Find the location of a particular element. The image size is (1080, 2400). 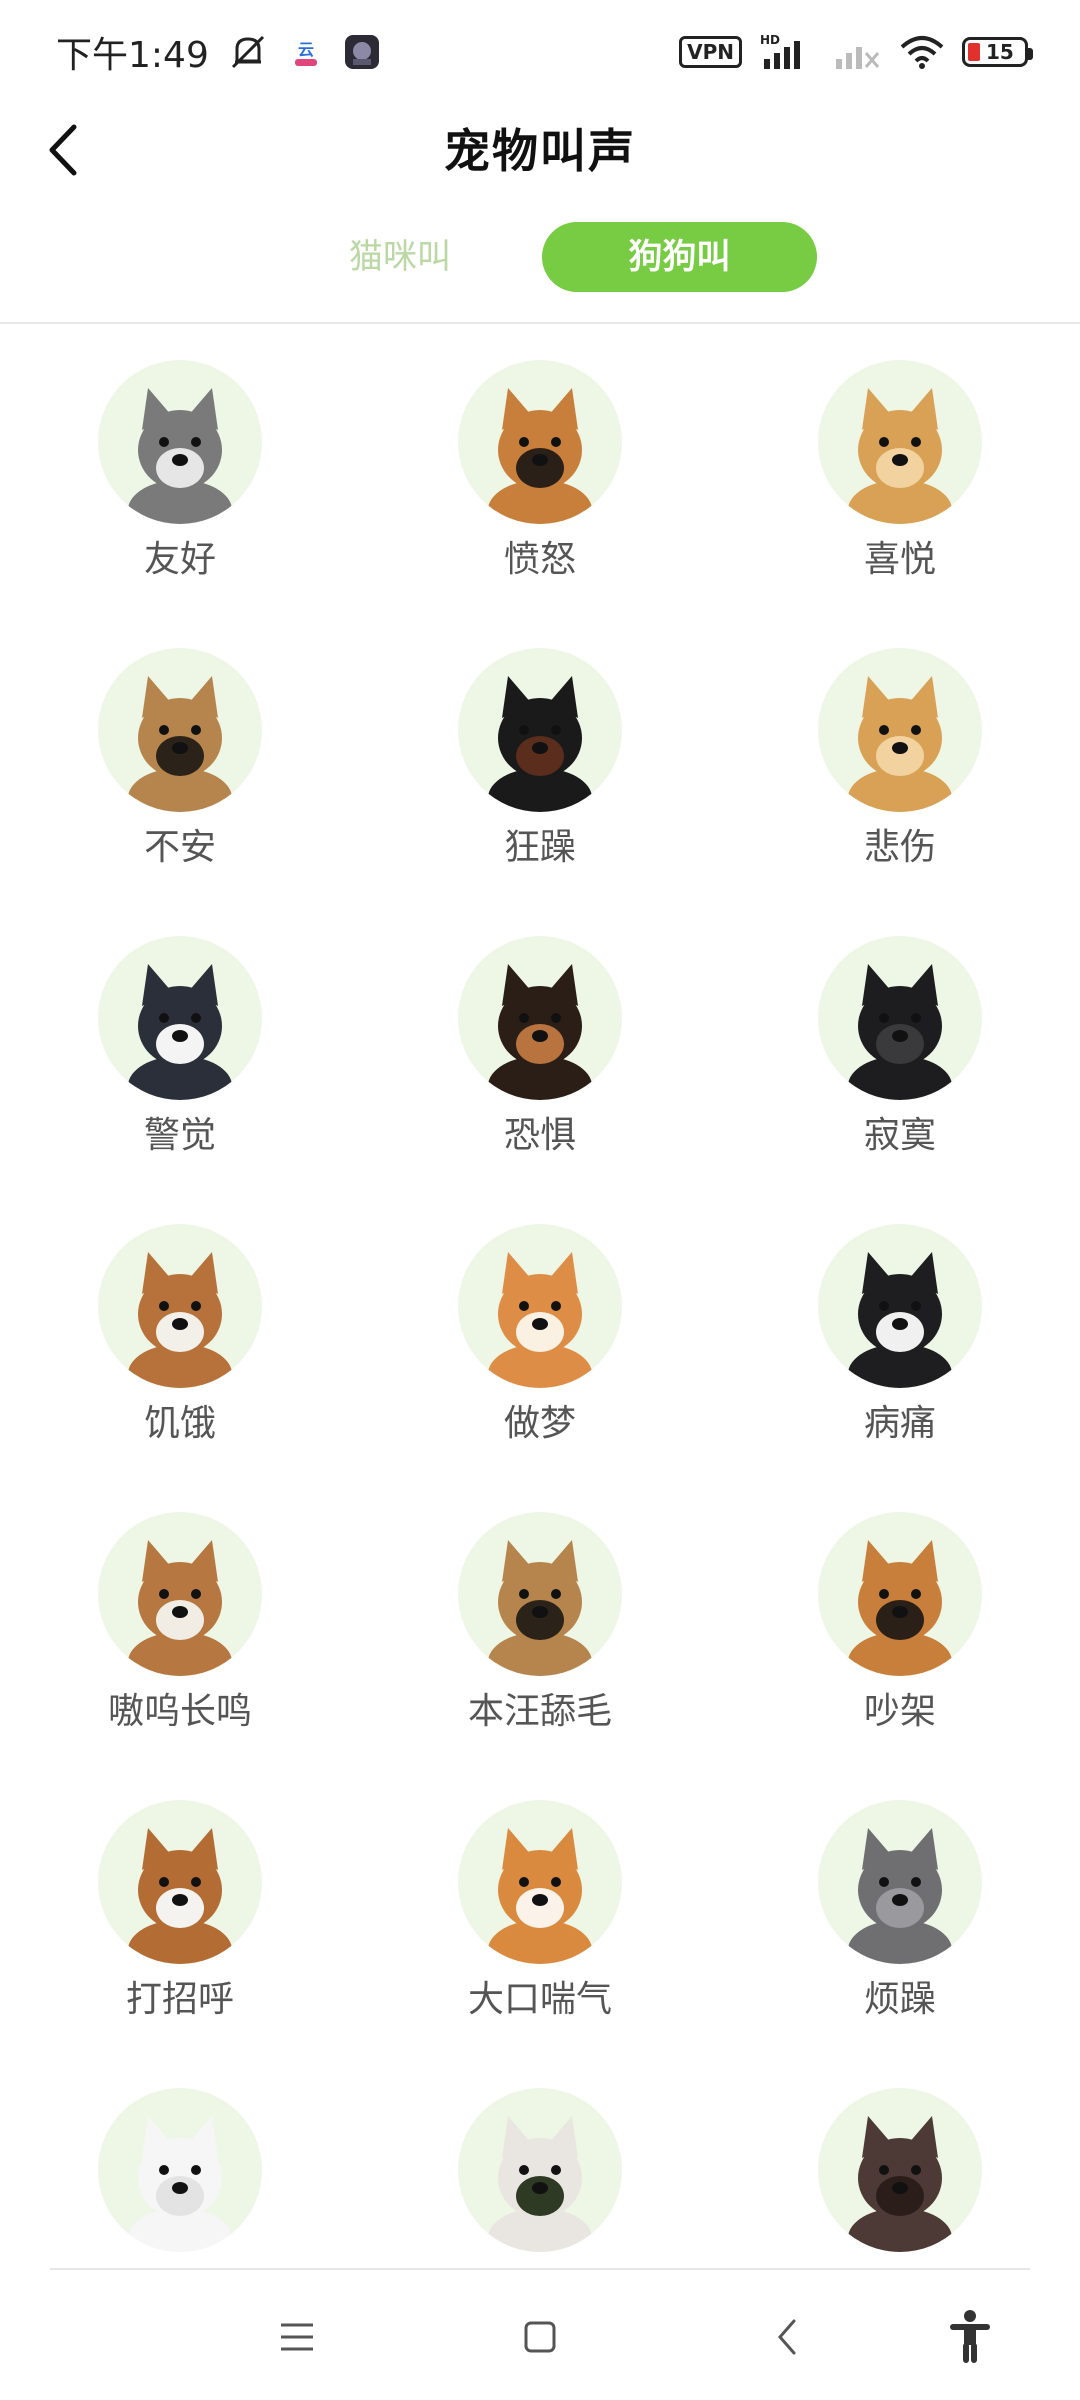

back-button is located at coordinates (64, 150).